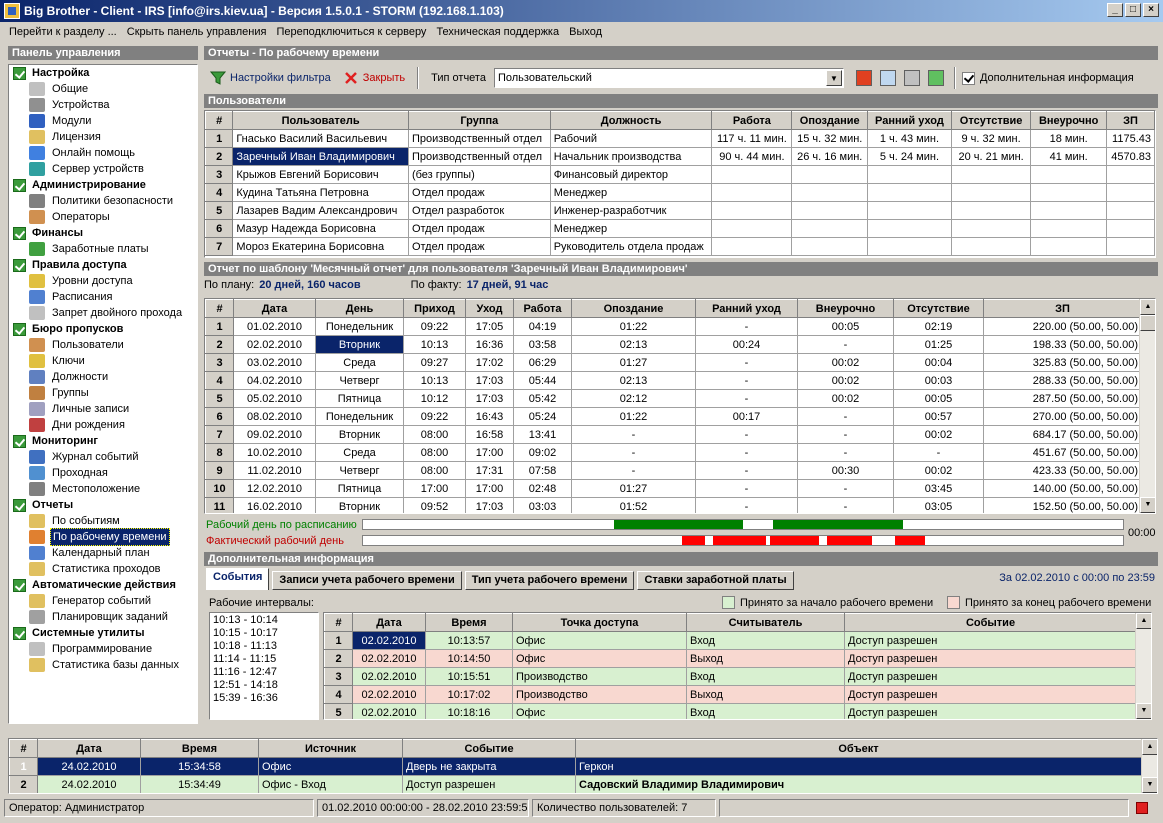  I want to click on close-report-button: Закрыть, so click(374, 78).